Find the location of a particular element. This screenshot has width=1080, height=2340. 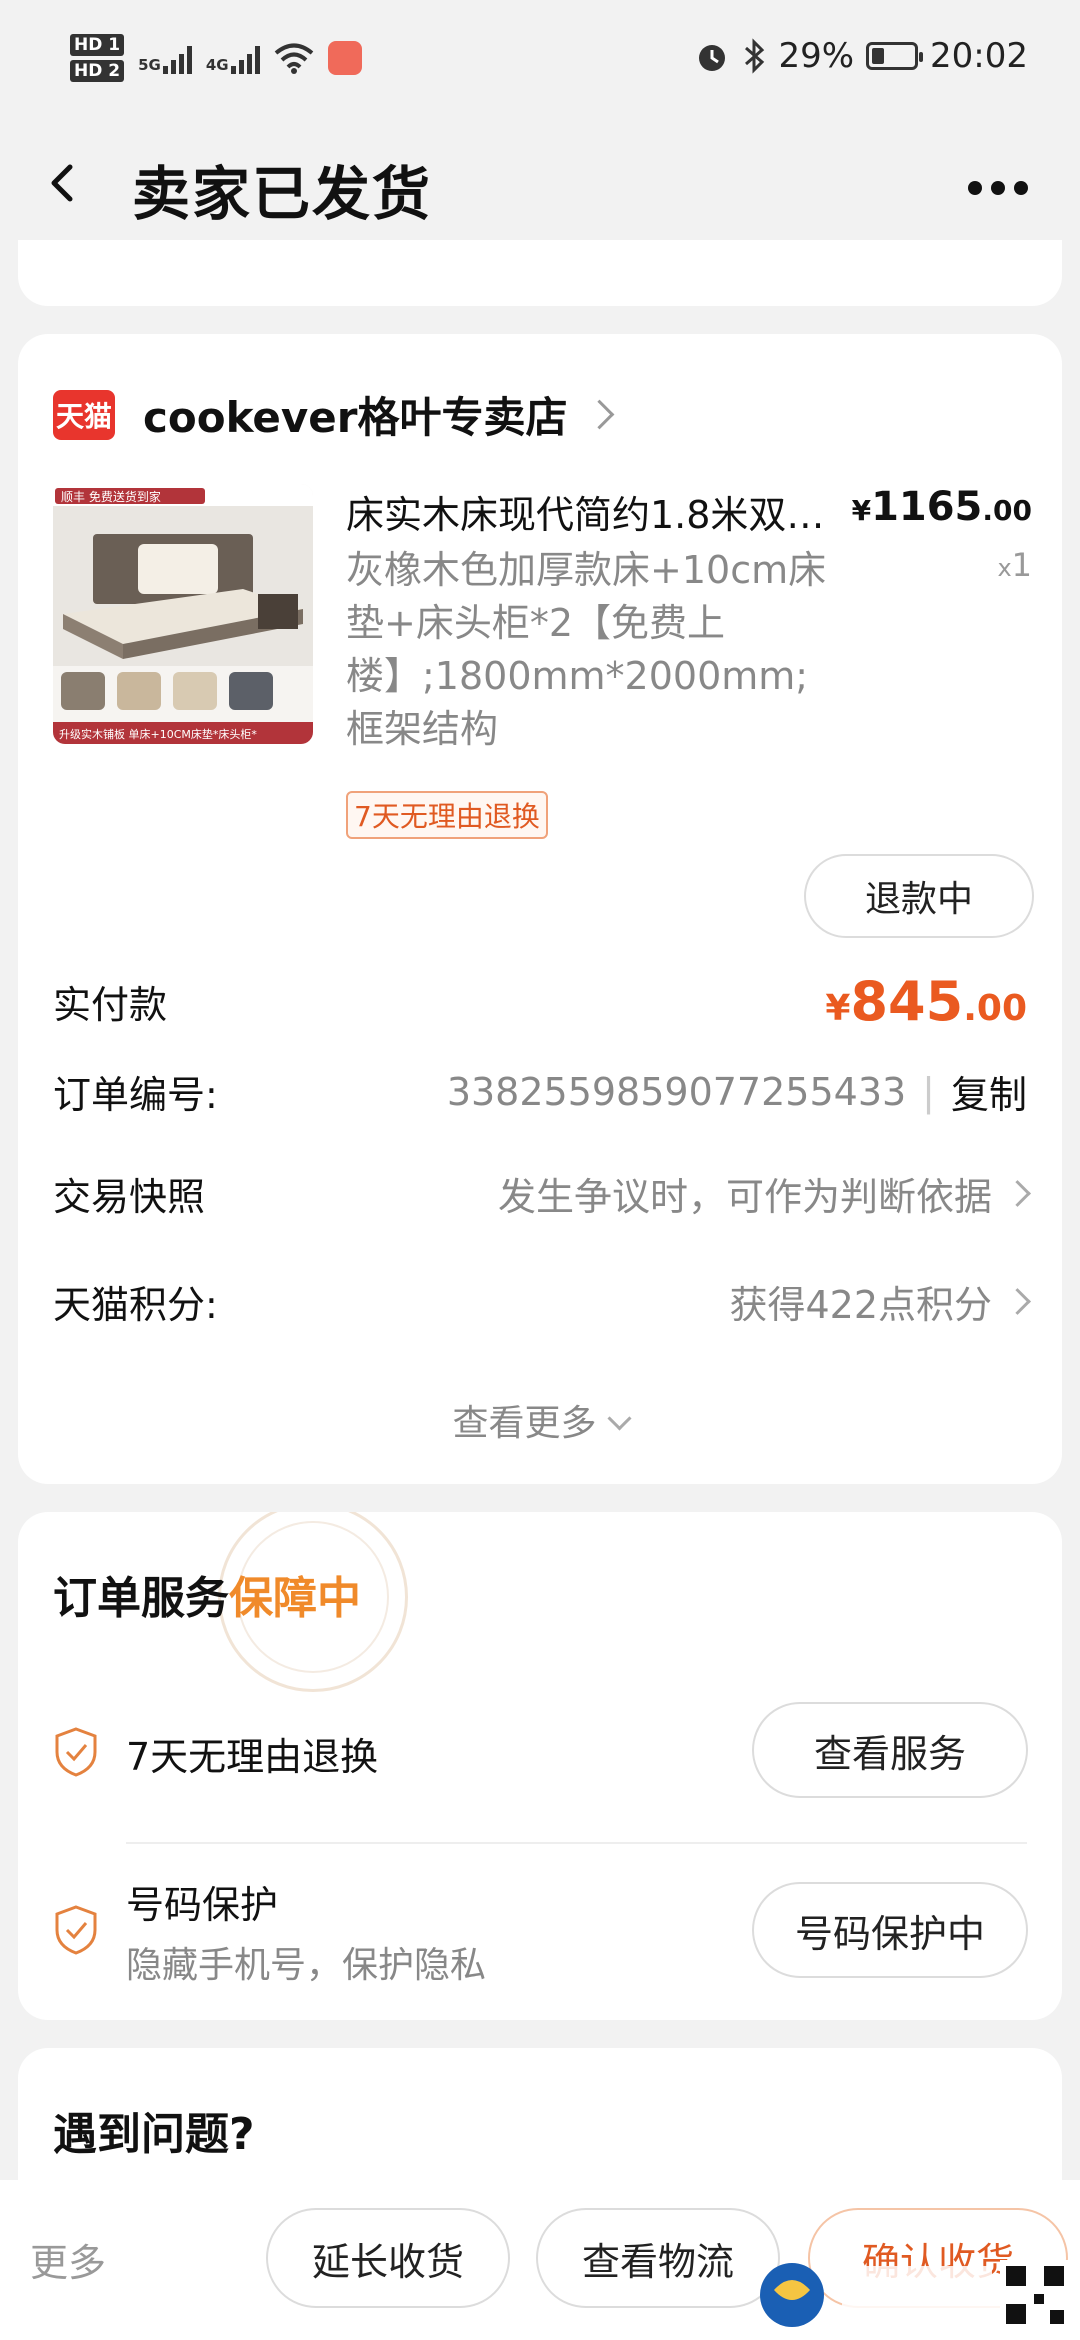

address-card-bottom is located at coordinates (540, 273).